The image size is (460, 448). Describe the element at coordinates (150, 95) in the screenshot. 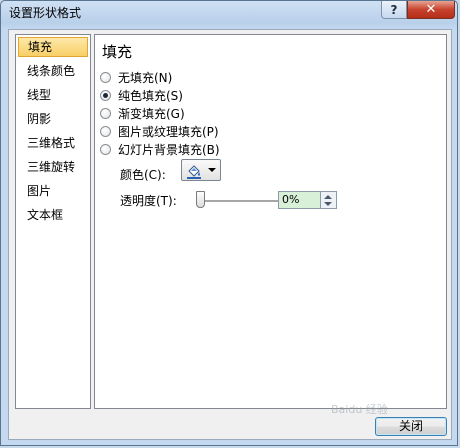

I see `option-label: 纯色填充(S)` at that location.